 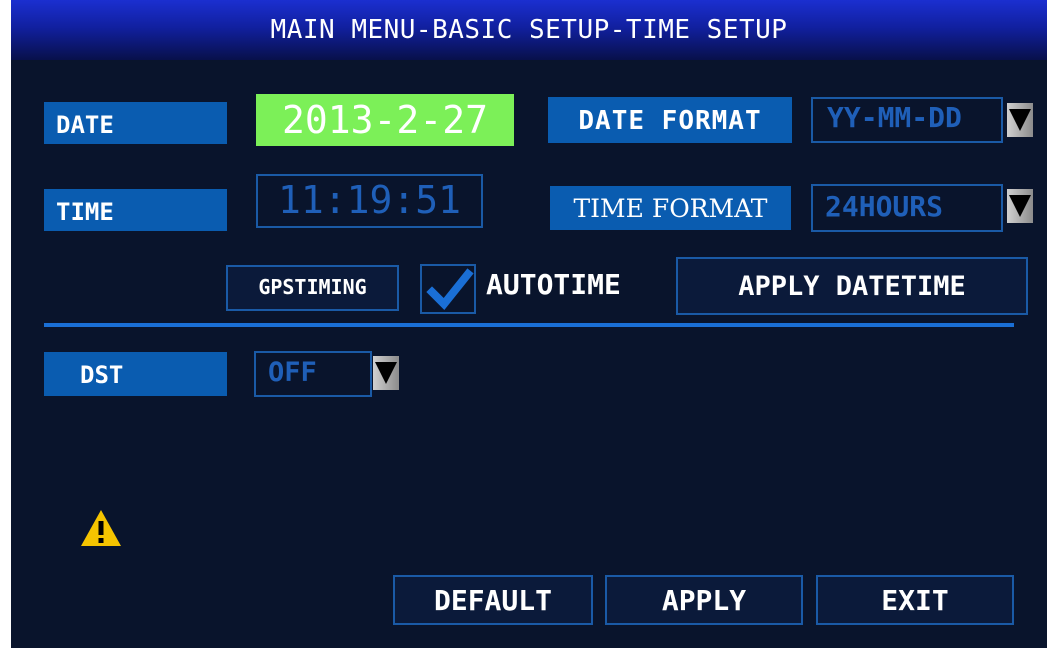 I want to click on page-title: MAIN MENU-BASIC SETUP-TIME SETUP, so click(x=529, y=30).